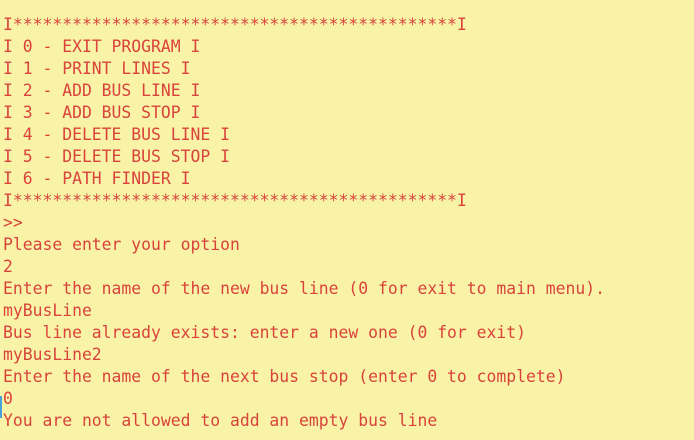  What do you see at coordinates (116, 156) in the screenshot?
I see `menu-option-delete-bus-stop: I 5 - DELETE BUS STOP I` at bounding box center [116, 156].